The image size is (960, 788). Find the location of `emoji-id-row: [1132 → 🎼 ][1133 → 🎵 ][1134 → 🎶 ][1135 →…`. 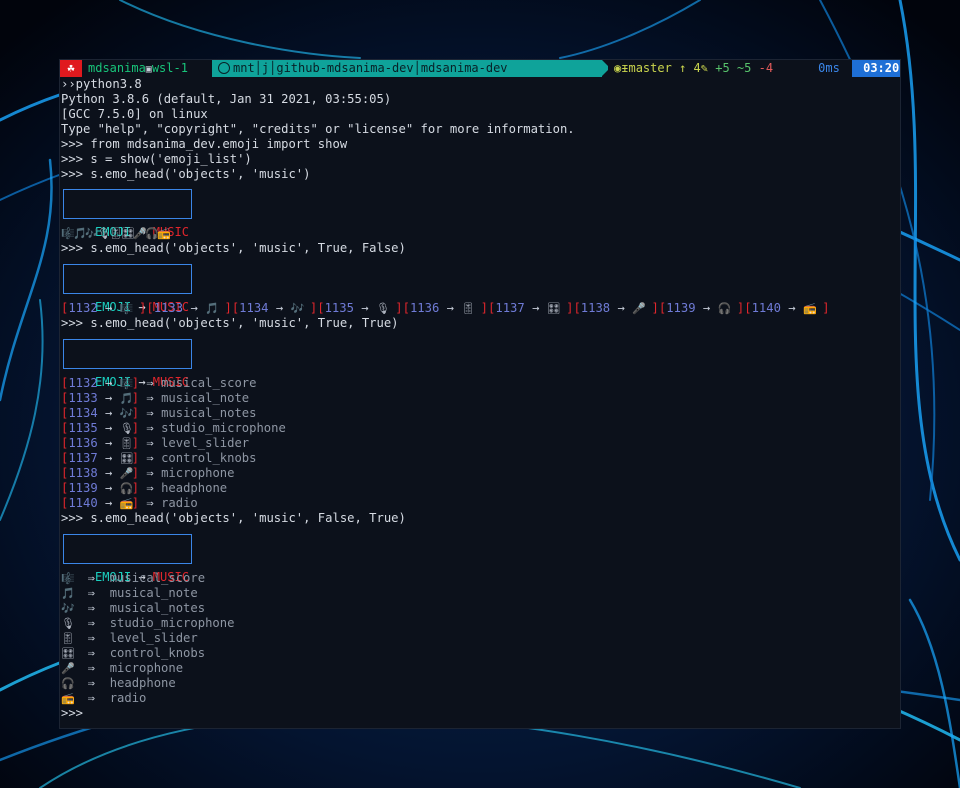

emoji-id-row: [1132 → 🎼 ][1133 → 🎵 ][1134 → 🎶 ][1135 →… is located at coordinates (445, 308).